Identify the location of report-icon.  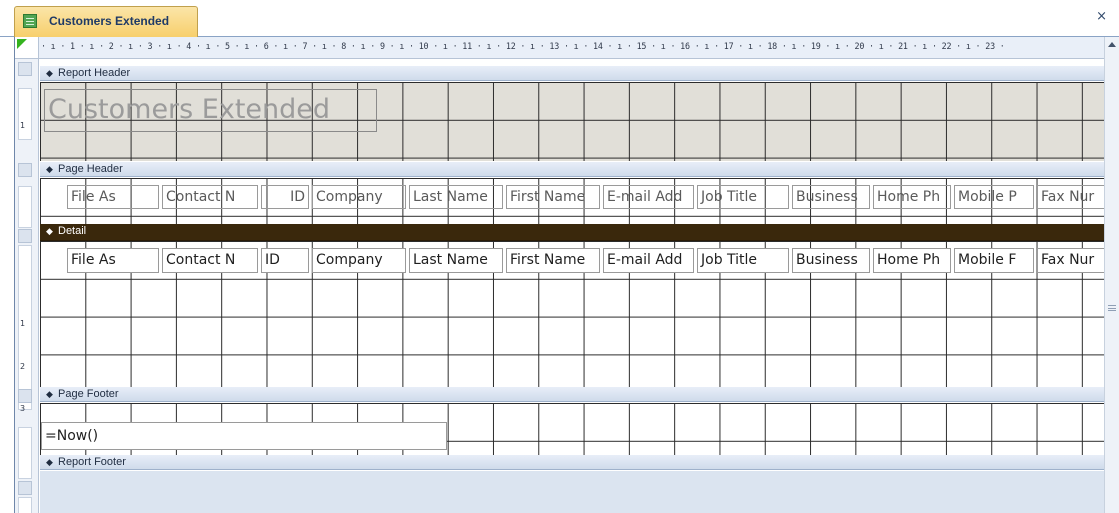
(30, 21).